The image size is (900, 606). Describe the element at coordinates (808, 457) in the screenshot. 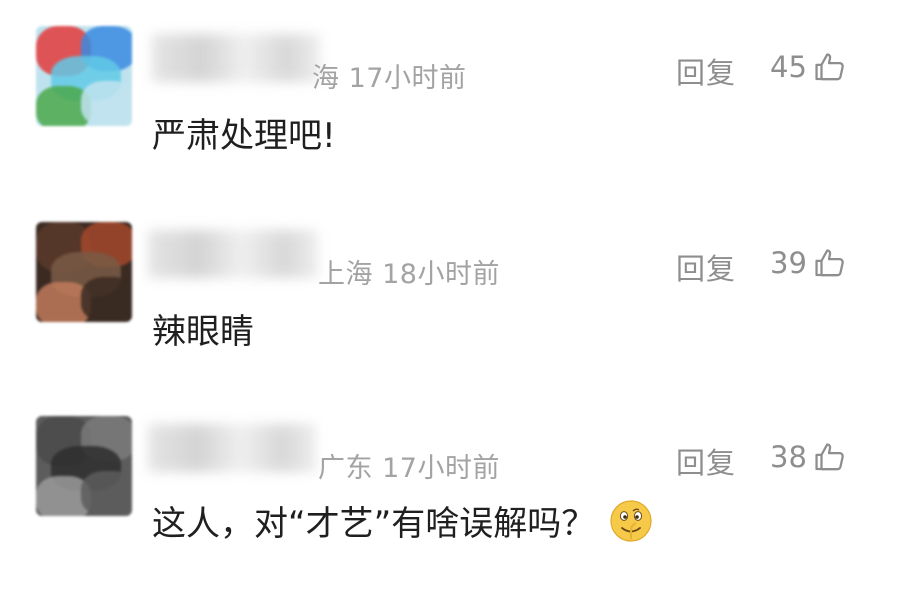

I see `like-button: 38` at that location.